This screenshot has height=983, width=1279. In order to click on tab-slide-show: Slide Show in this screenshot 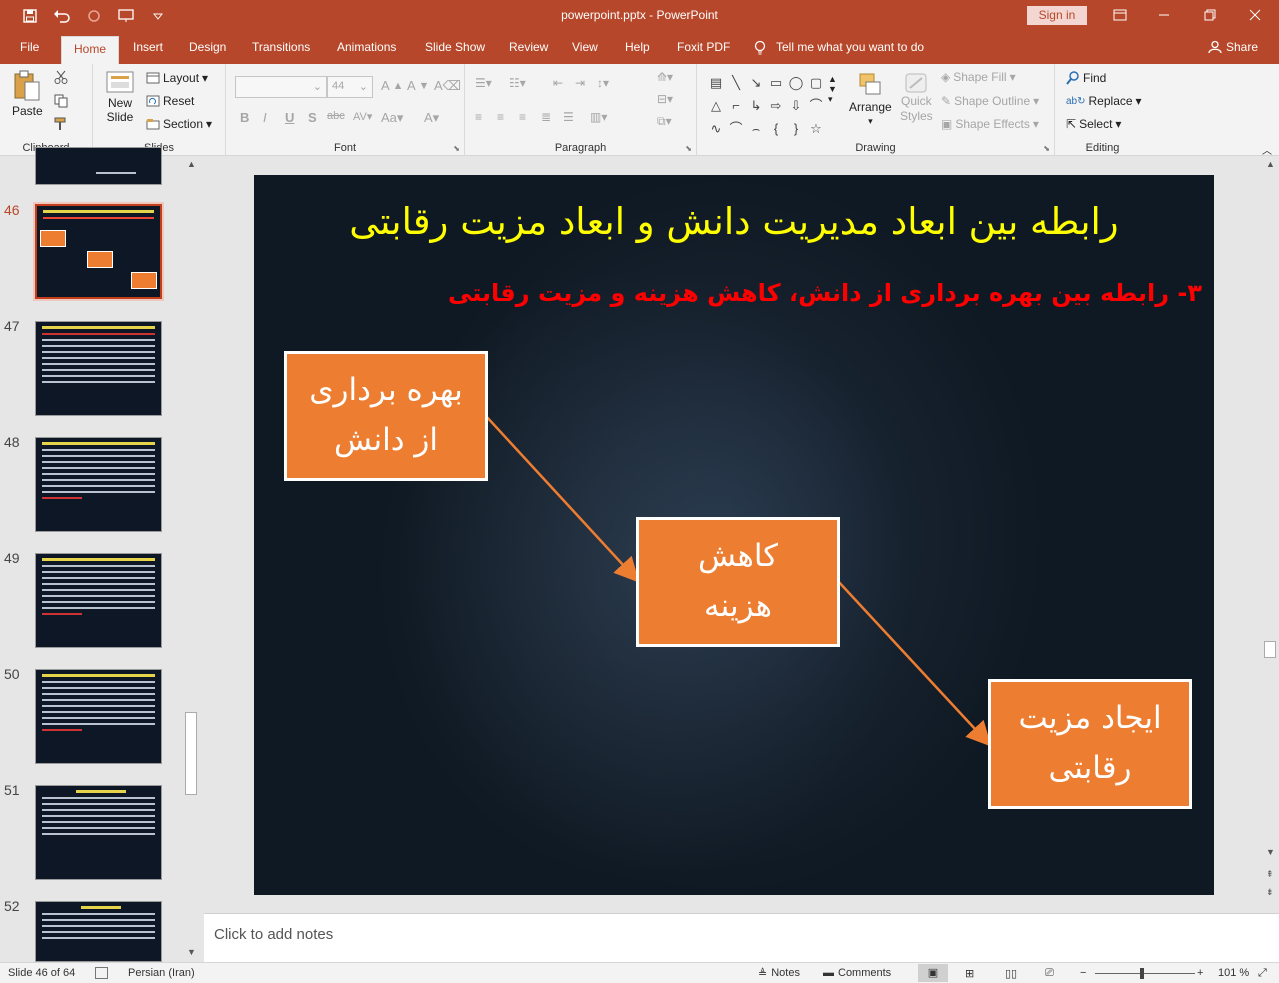, I will do `click(455, 52)`.